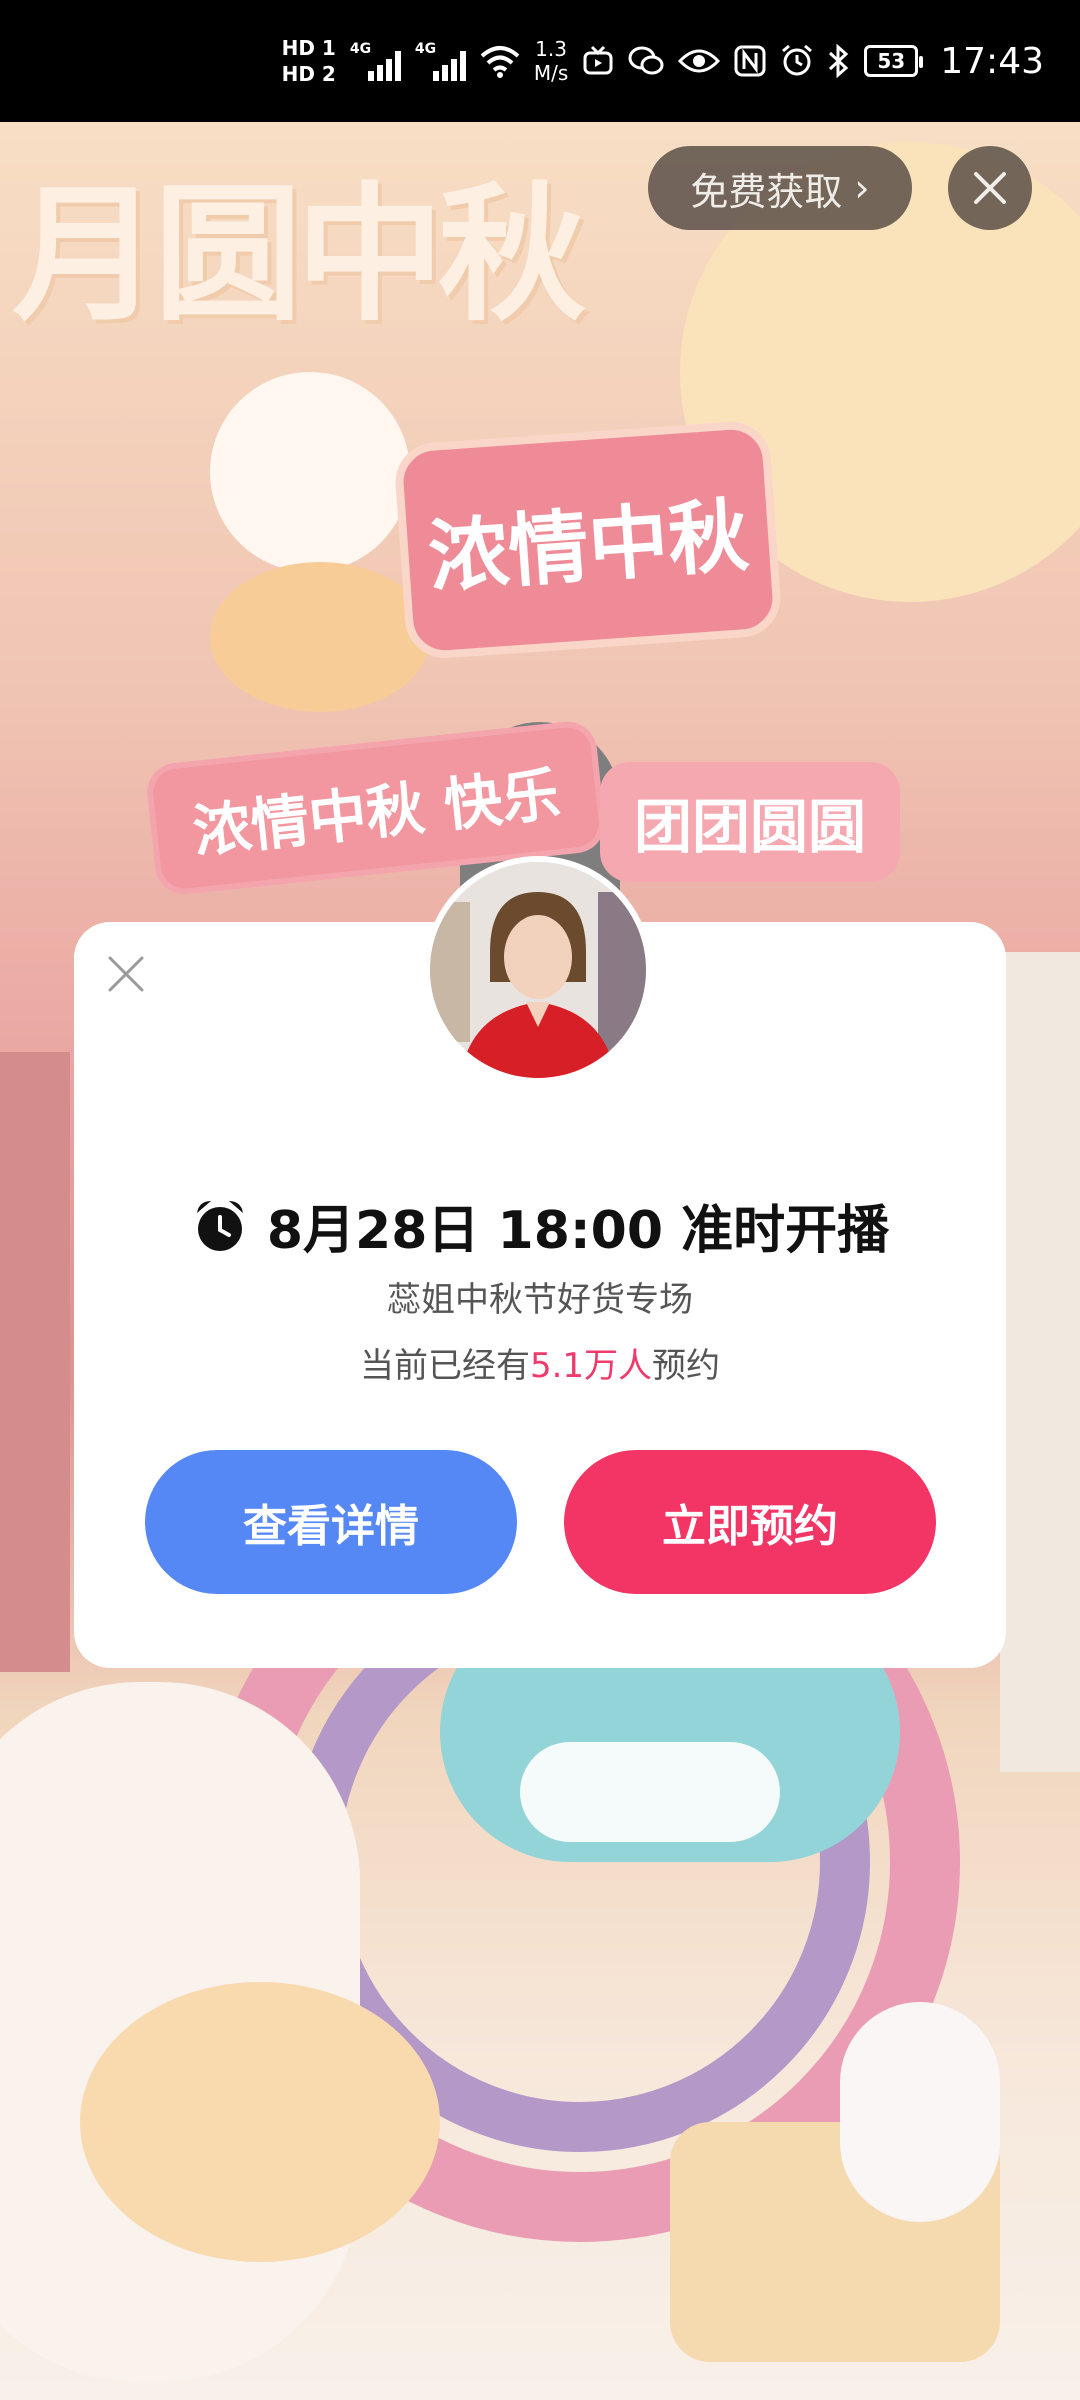 This screenshot has width=1080, height=2400. I want to click on signal-icon-2: 4G, so click(440, 61).